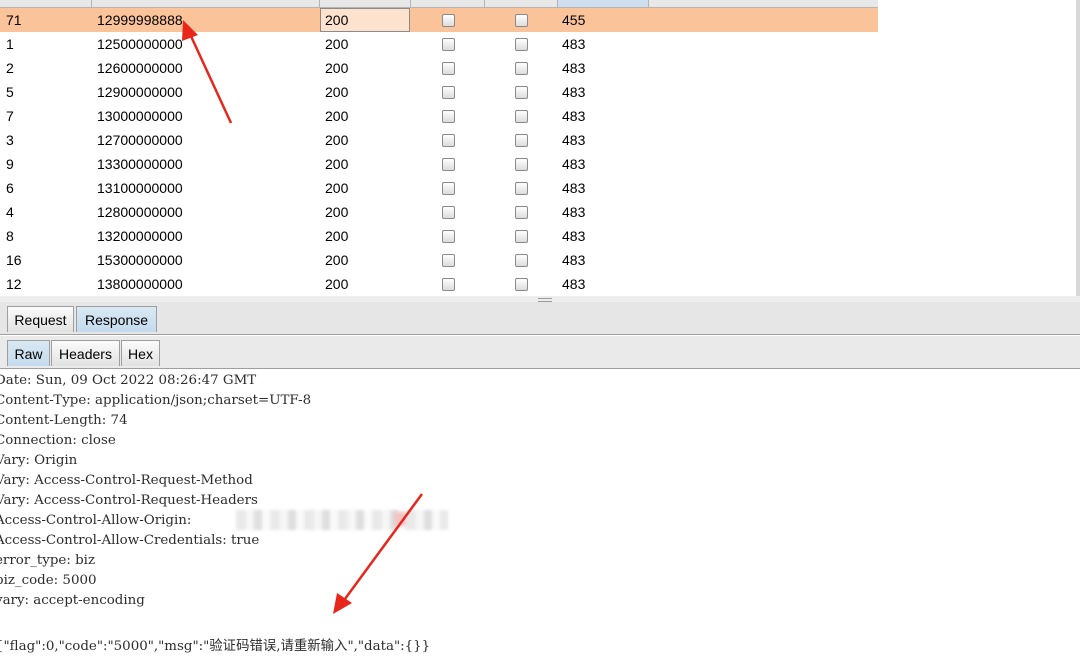  What do you see at coordinates (439, 20) in the screenshot?
I see `table-row: 71 12999998888 200 455` at bounding box center [439, 20].